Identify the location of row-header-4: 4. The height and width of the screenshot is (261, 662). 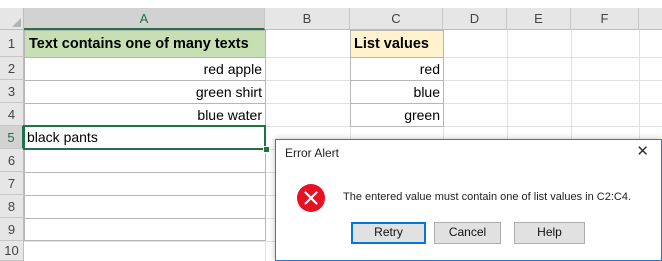
(12, 114).